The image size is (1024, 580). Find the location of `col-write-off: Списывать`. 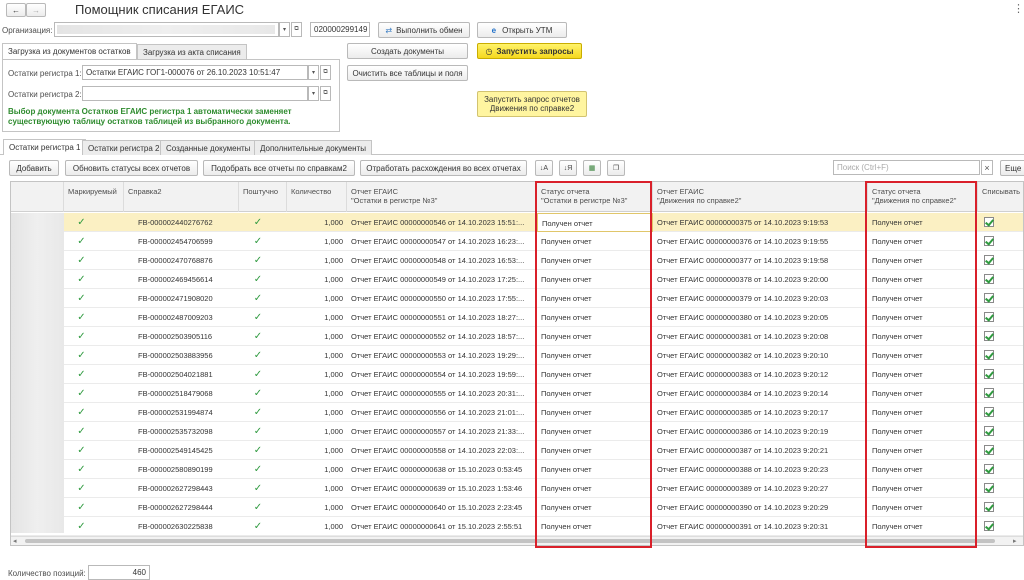

col-write-off: Списывать is located at coordinates (1000, 197).